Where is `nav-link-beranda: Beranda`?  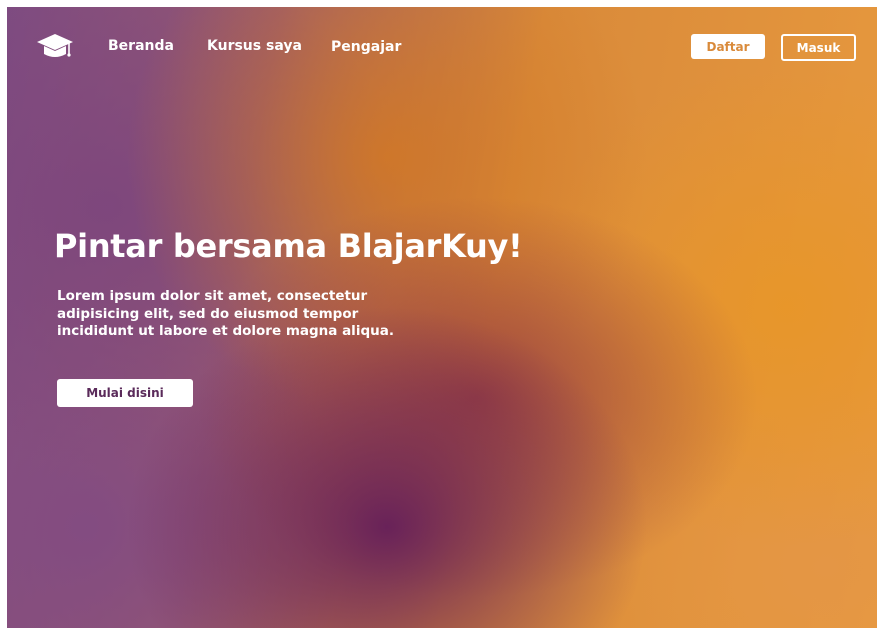 nav-link-beranda: Beranda is located at coordinates (141, 46).